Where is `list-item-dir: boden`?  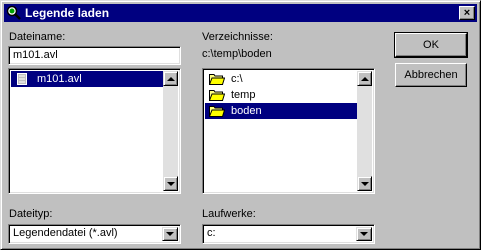
list-item-dir: boden is located at coordinates (281, 111).